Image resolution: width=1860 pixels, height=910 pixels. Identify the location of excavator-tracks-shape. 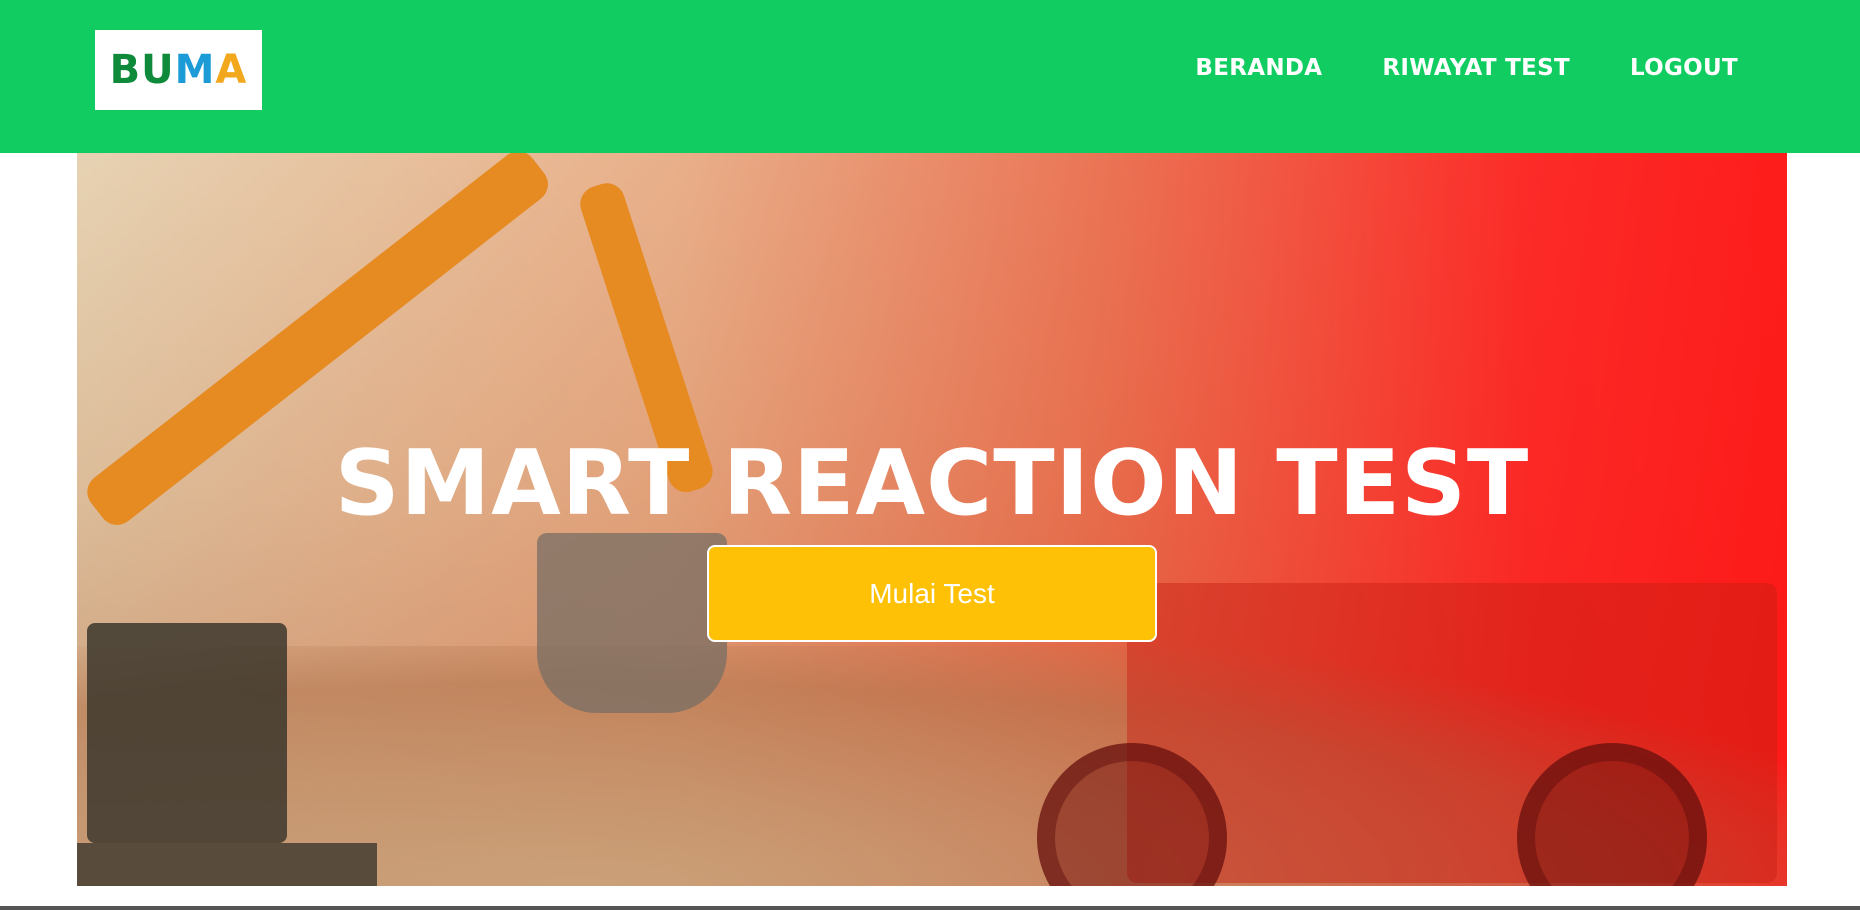
(227, 864).